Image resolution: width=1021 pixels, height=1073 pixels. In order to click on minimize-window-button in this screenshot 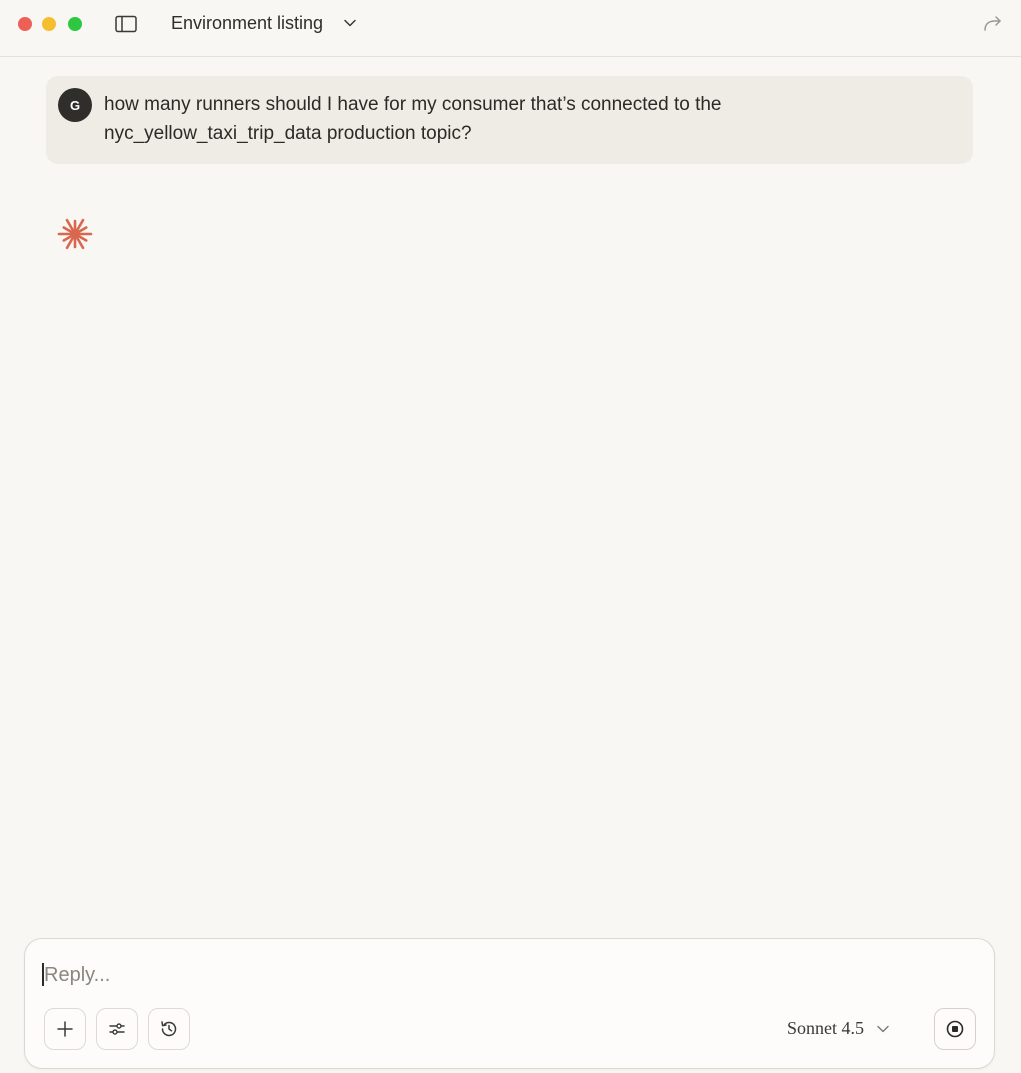, I will do `click(49, 24)`.